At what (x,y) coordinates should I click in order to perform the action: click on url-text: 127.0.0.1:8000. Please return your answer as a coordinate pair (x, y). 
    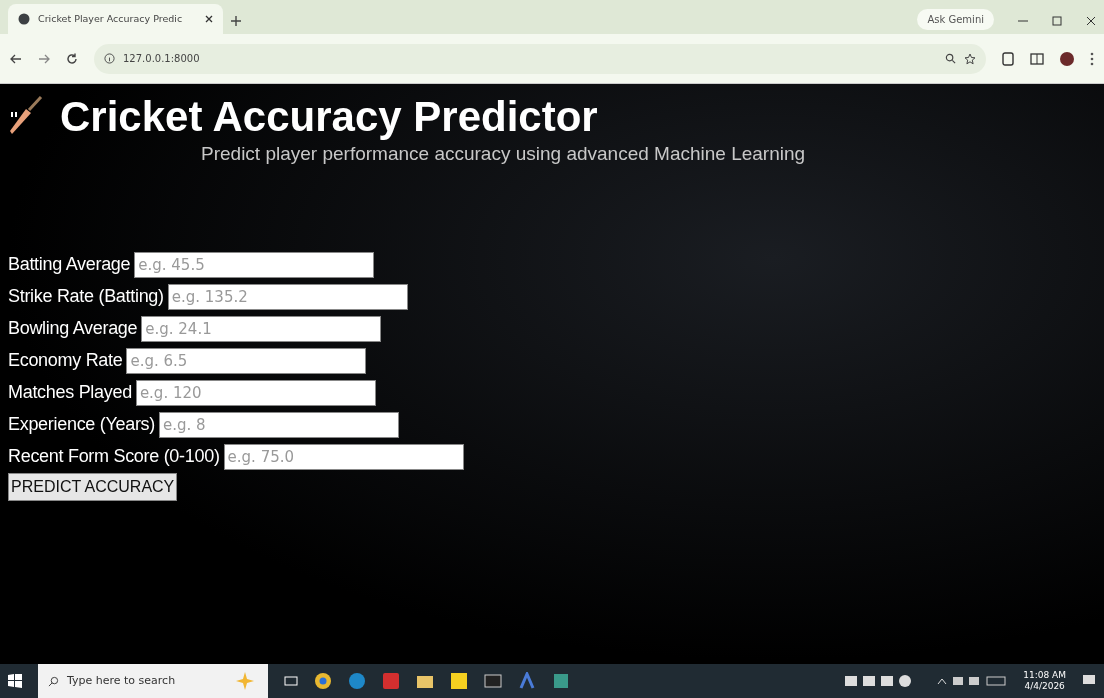
    Looking at the image, I should click on (161, 59).